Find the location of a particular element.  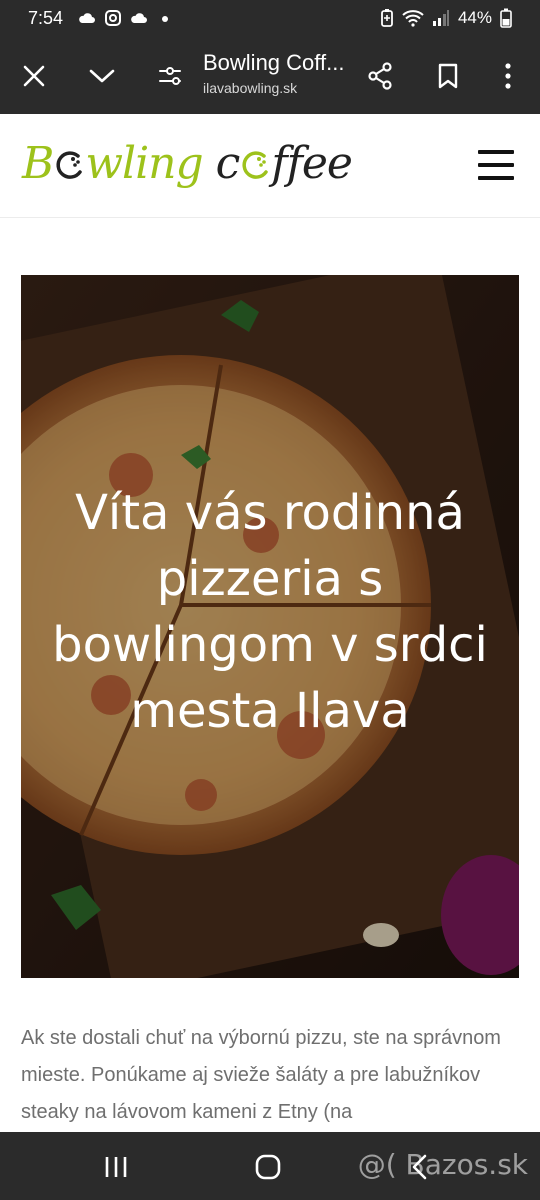

status-system-icons: 44% is located at coordinates (446, 18).